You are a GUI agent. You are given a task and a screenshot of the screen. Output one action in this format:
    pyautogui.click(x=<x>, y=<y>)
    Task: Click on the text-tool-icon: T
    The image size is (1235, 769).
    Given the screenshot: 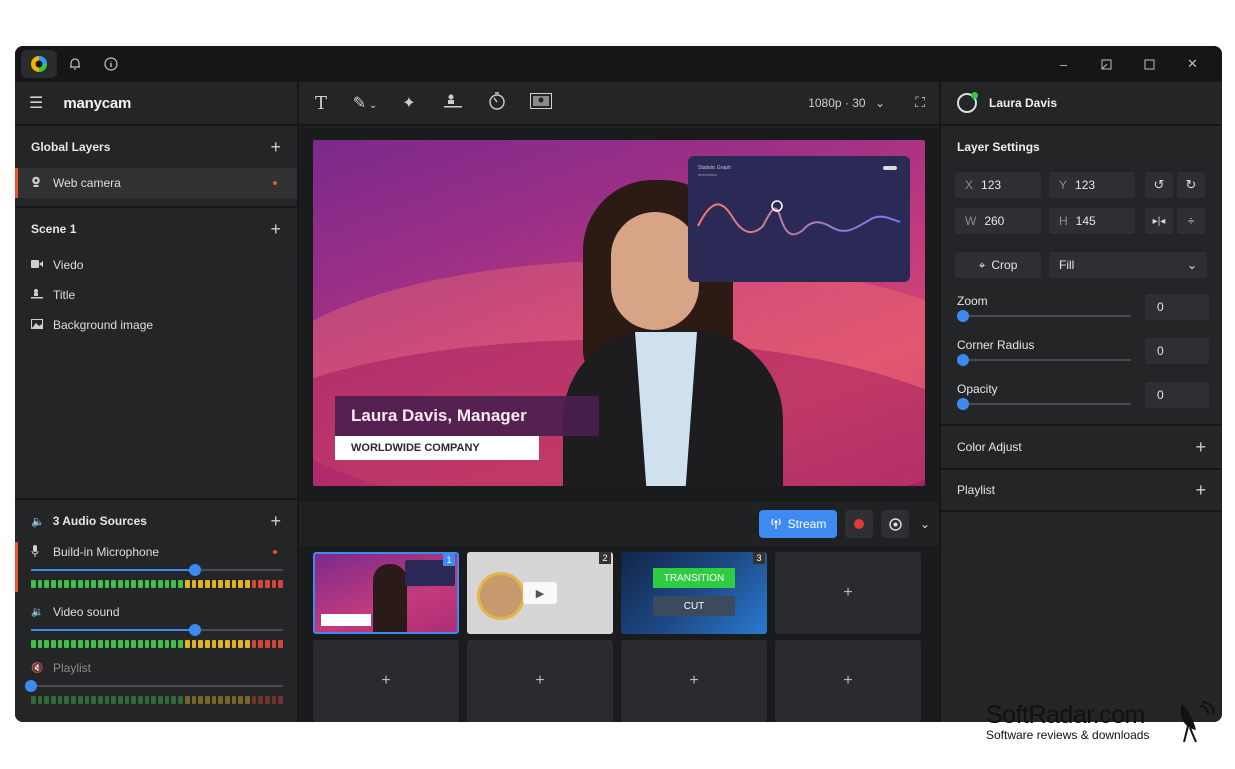 What is the action you would take?
    pyautogui.click(x=321, y=103)
    